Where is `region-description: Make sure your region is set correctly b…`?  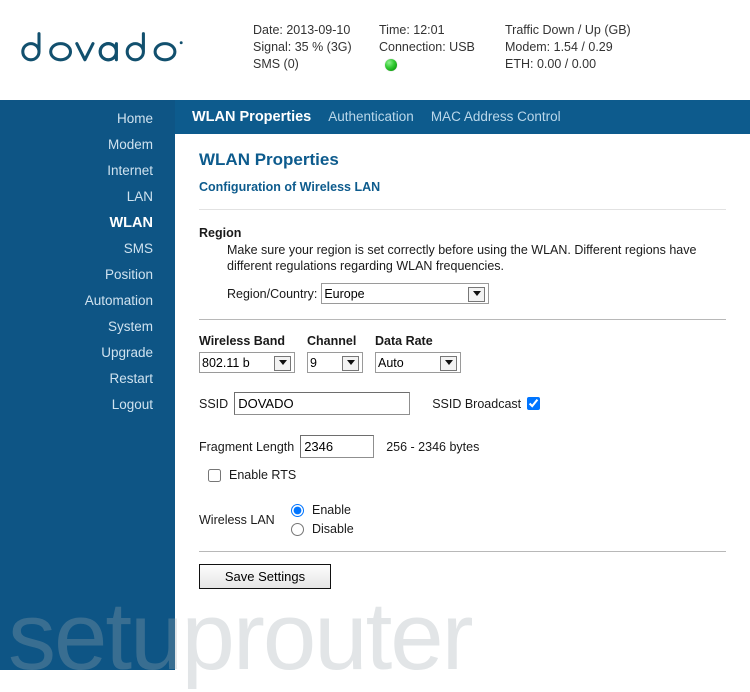 region-description: Make sure your region is set correctly b… is located at coordinates (462, 258).